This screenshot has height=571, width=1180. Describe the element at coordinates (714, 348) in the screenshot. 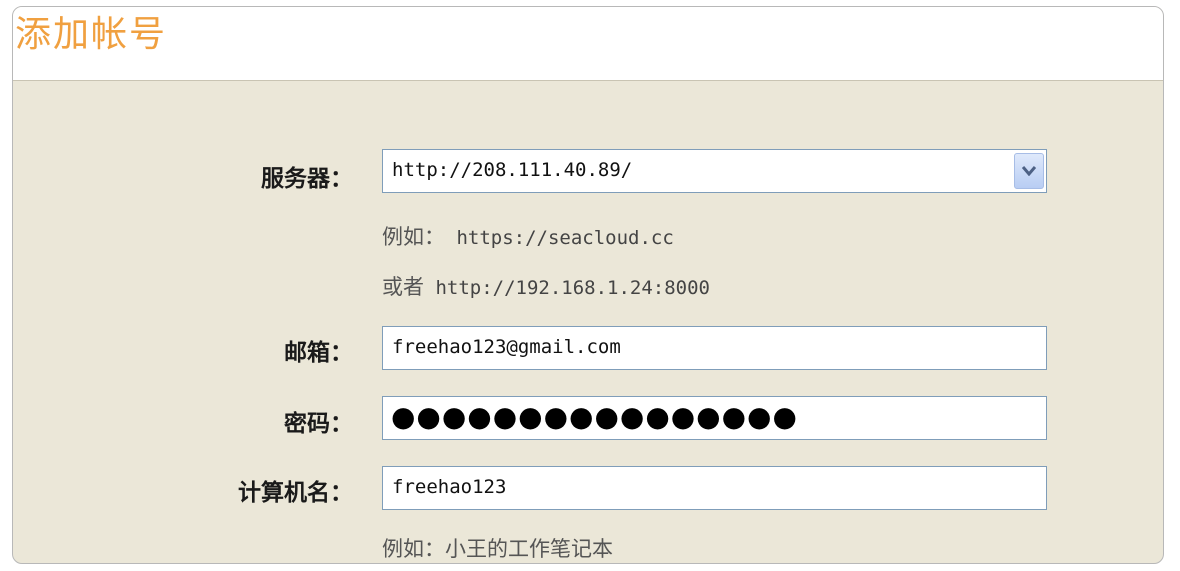

I see `email-field: freehao123@gmail.com` at that location.